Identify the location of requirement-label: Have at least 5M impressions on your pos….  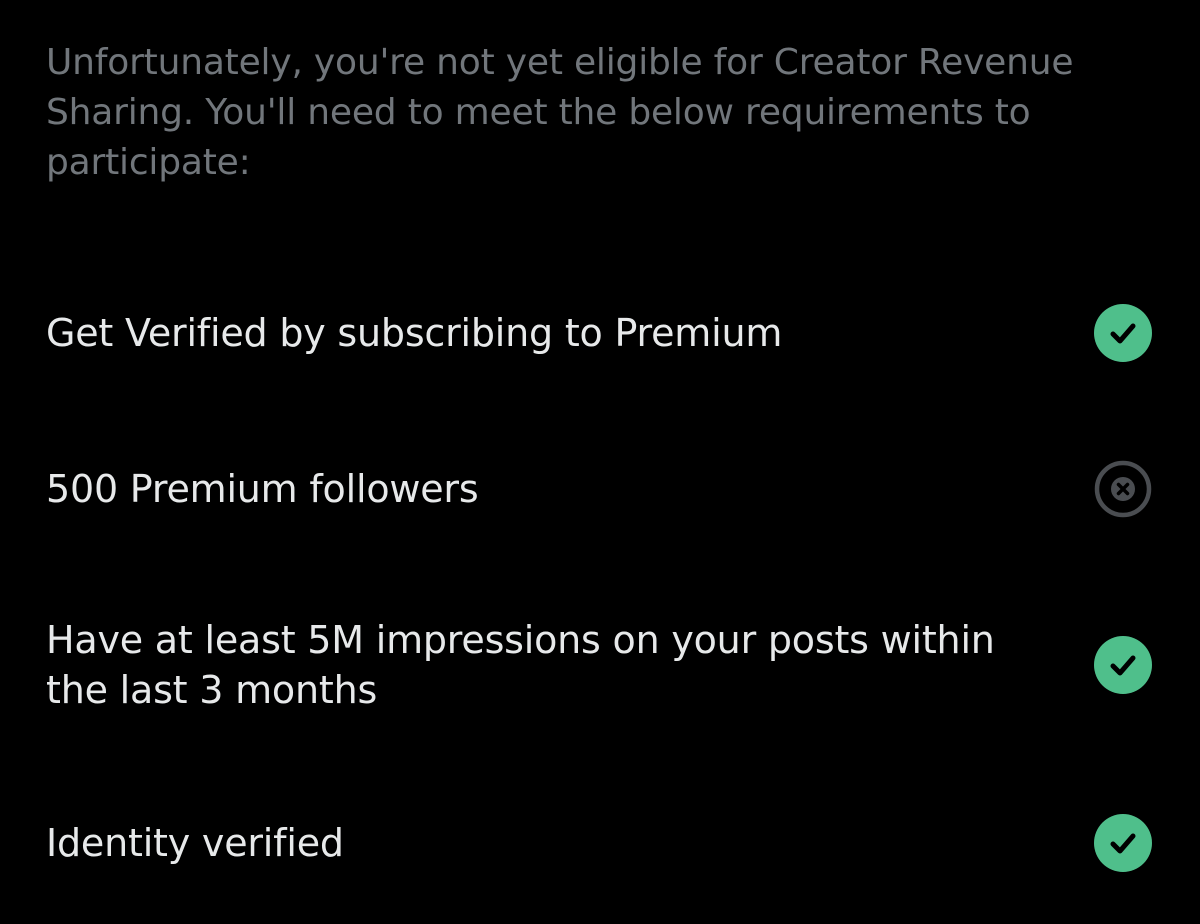
(520, 665).